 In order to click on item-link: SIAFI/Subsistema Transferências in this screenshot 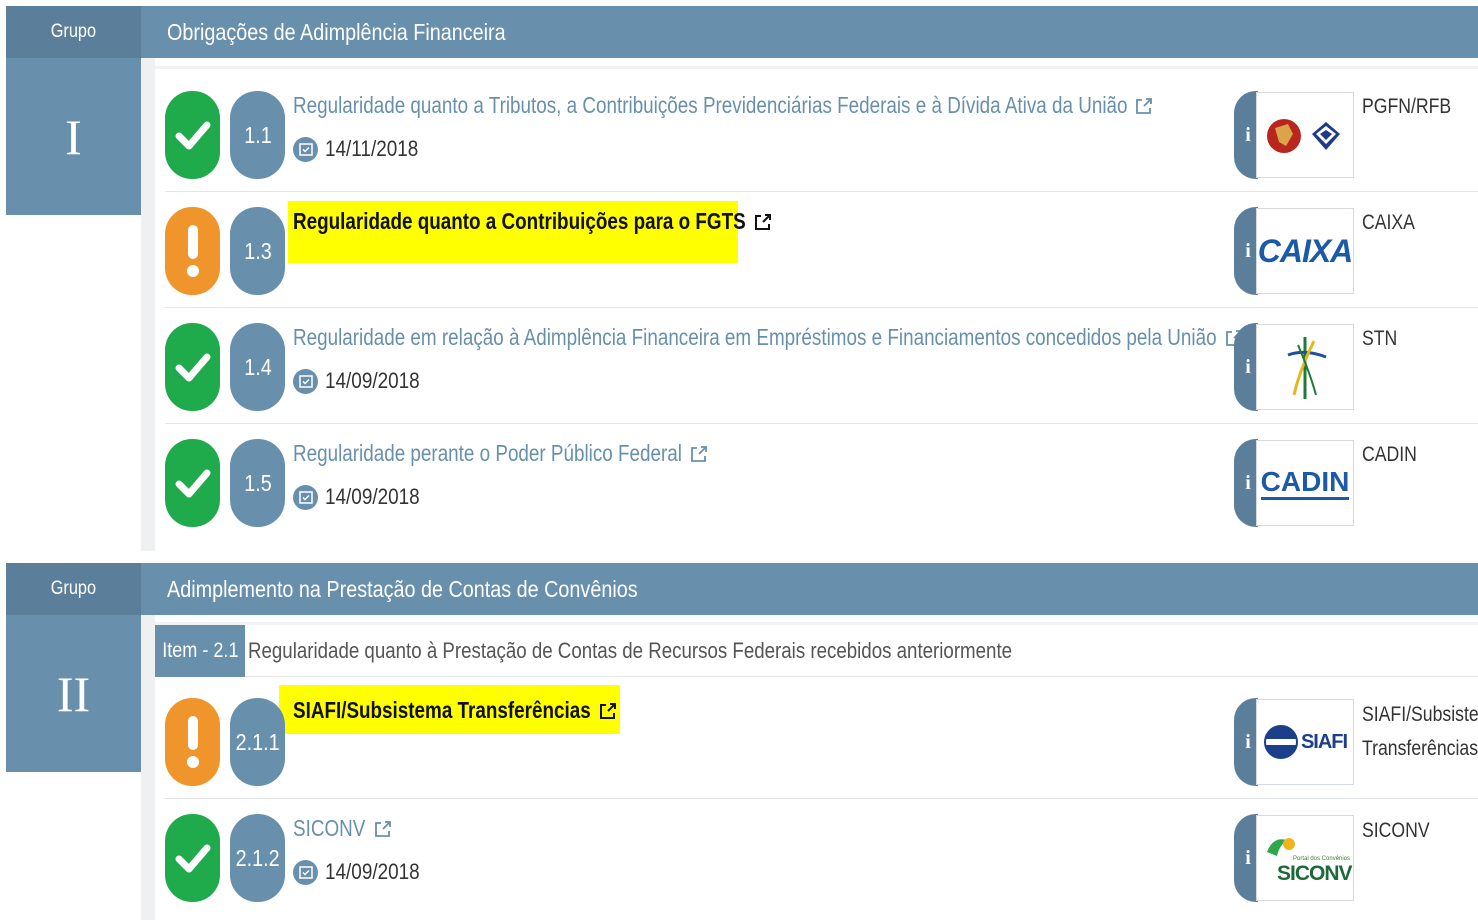, I will do `click(455, 710)`.